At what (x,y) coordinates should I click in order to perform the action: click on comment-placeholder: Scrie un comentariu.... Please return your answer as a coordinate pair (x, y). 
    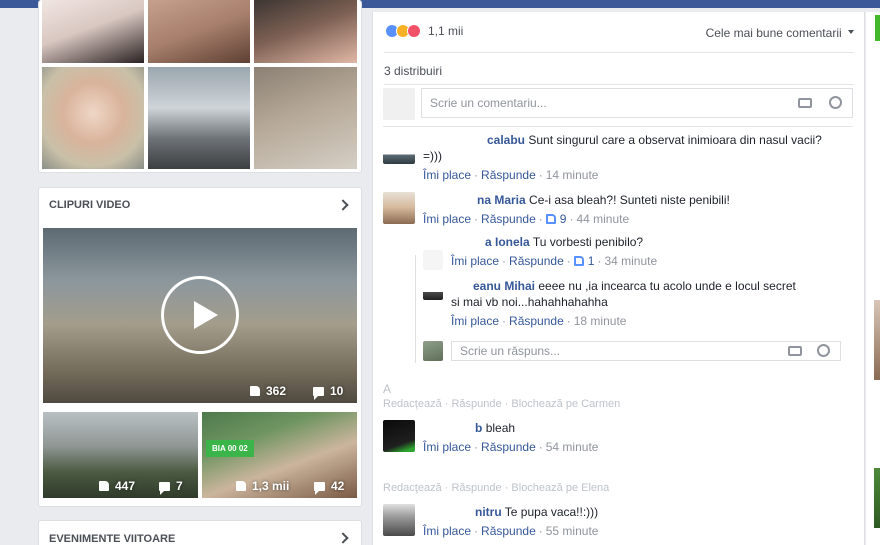
    Looking at the image, I should click on (488, 103).